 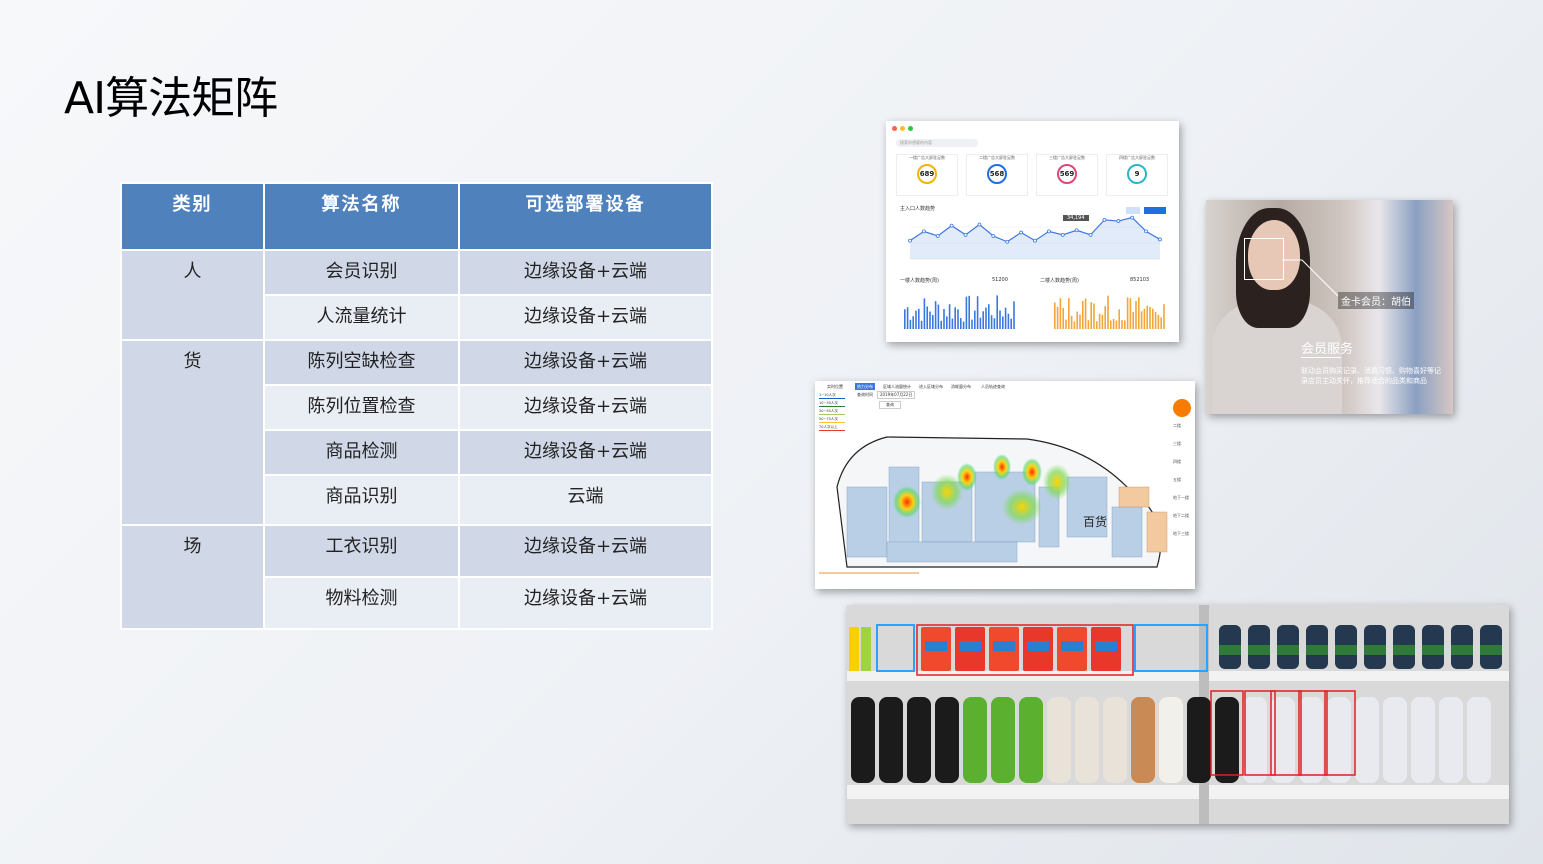 What do you see at coordinates (1177, 480) in the screenshot?
I see `floor-item: 五楼` at bounding box center [1177, 480].